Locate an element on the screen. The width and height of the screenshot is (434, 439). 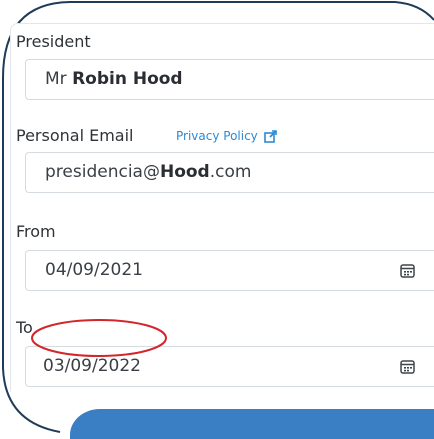
email-value-prefix: presidencia@ is located at coordinates (102, 172).